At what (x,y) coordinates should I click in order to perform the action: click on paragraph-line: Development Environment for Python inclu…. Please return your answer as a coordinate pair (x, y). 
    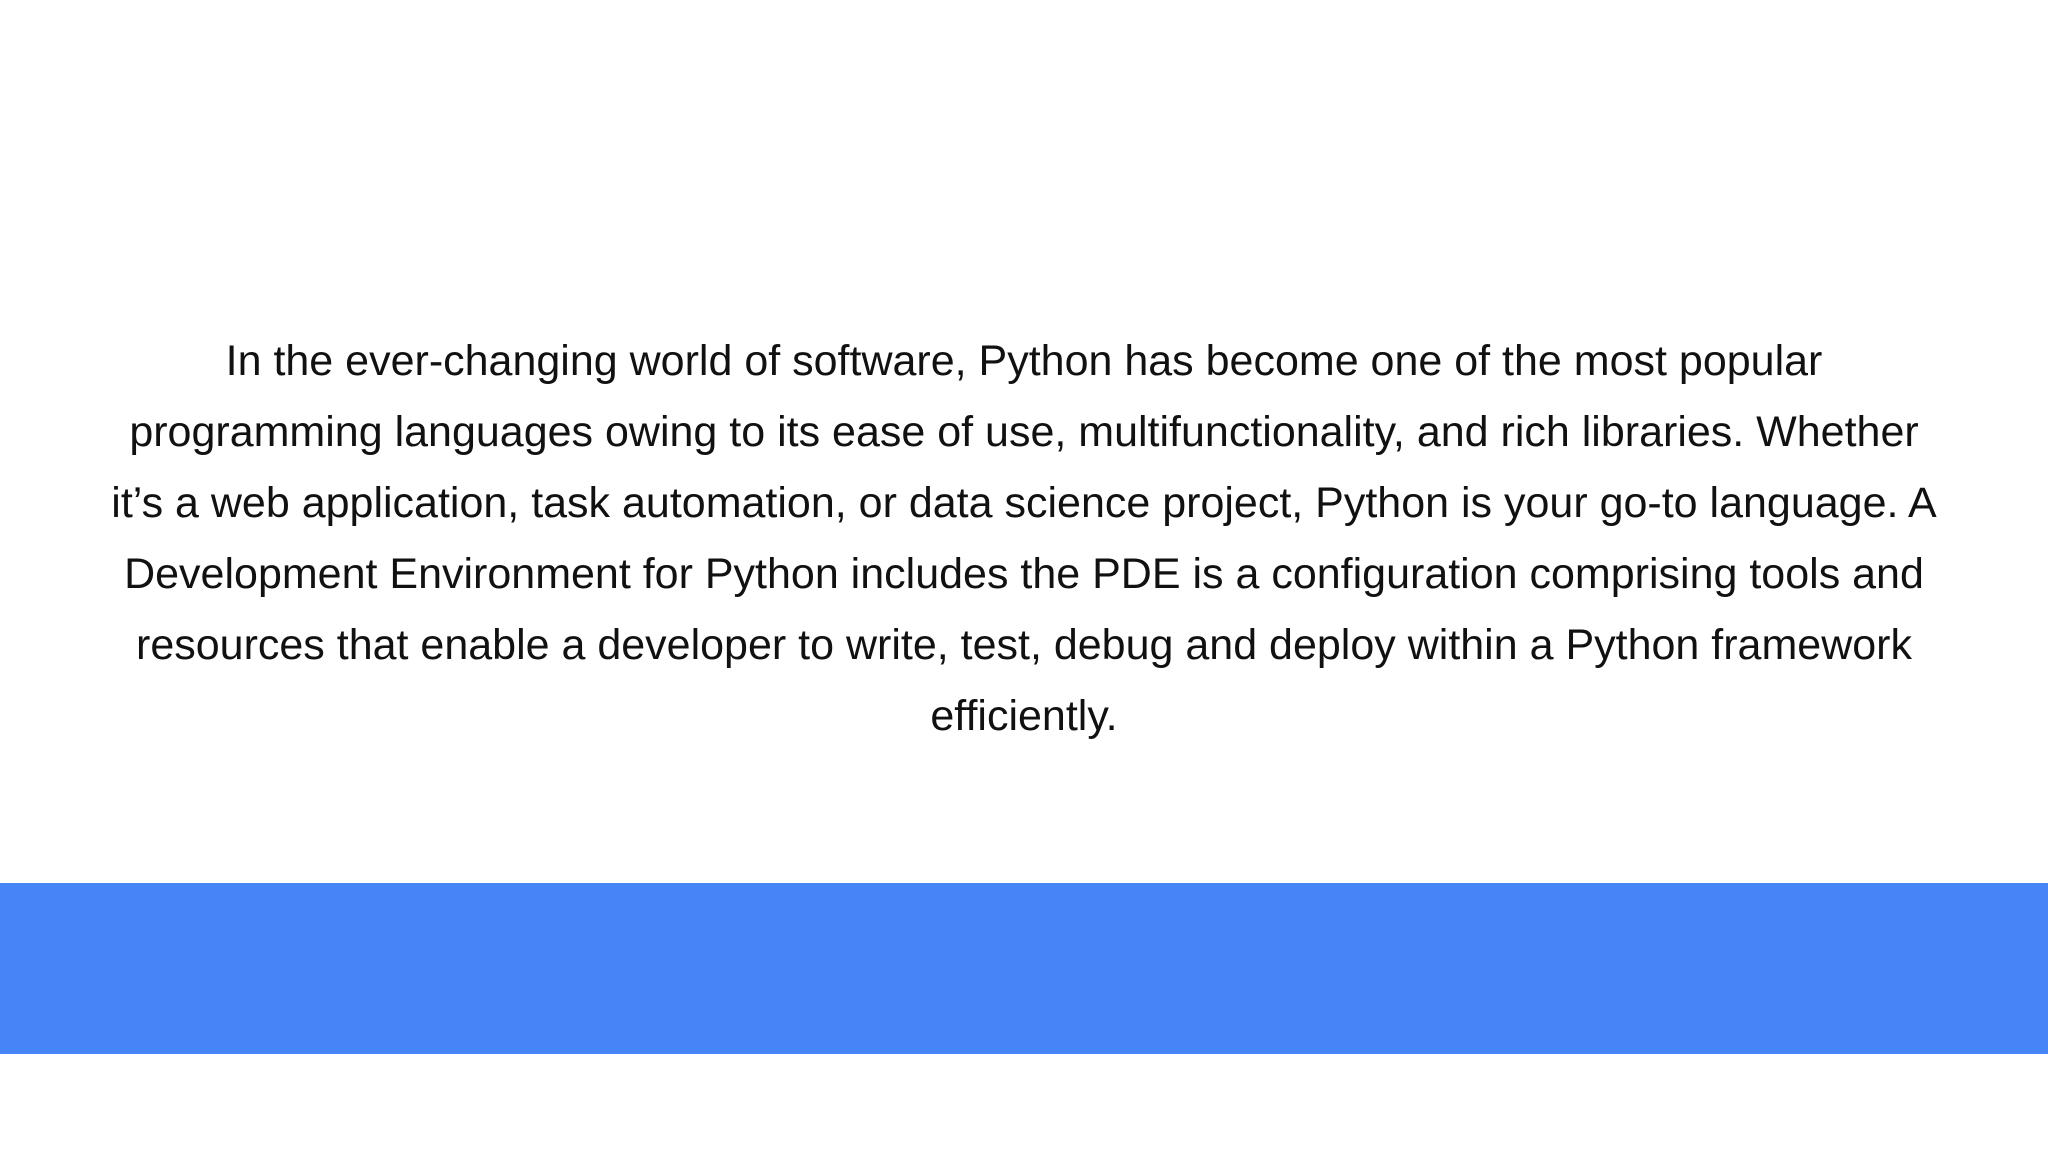
    Looking at the image, I should click on (1024, 574).